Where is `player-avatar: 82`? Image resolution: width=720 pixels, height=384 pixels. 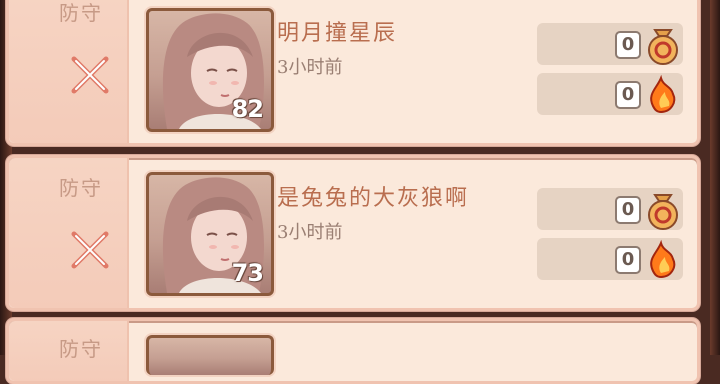
player-avatar: 82 is located at coordinates (210, 70).